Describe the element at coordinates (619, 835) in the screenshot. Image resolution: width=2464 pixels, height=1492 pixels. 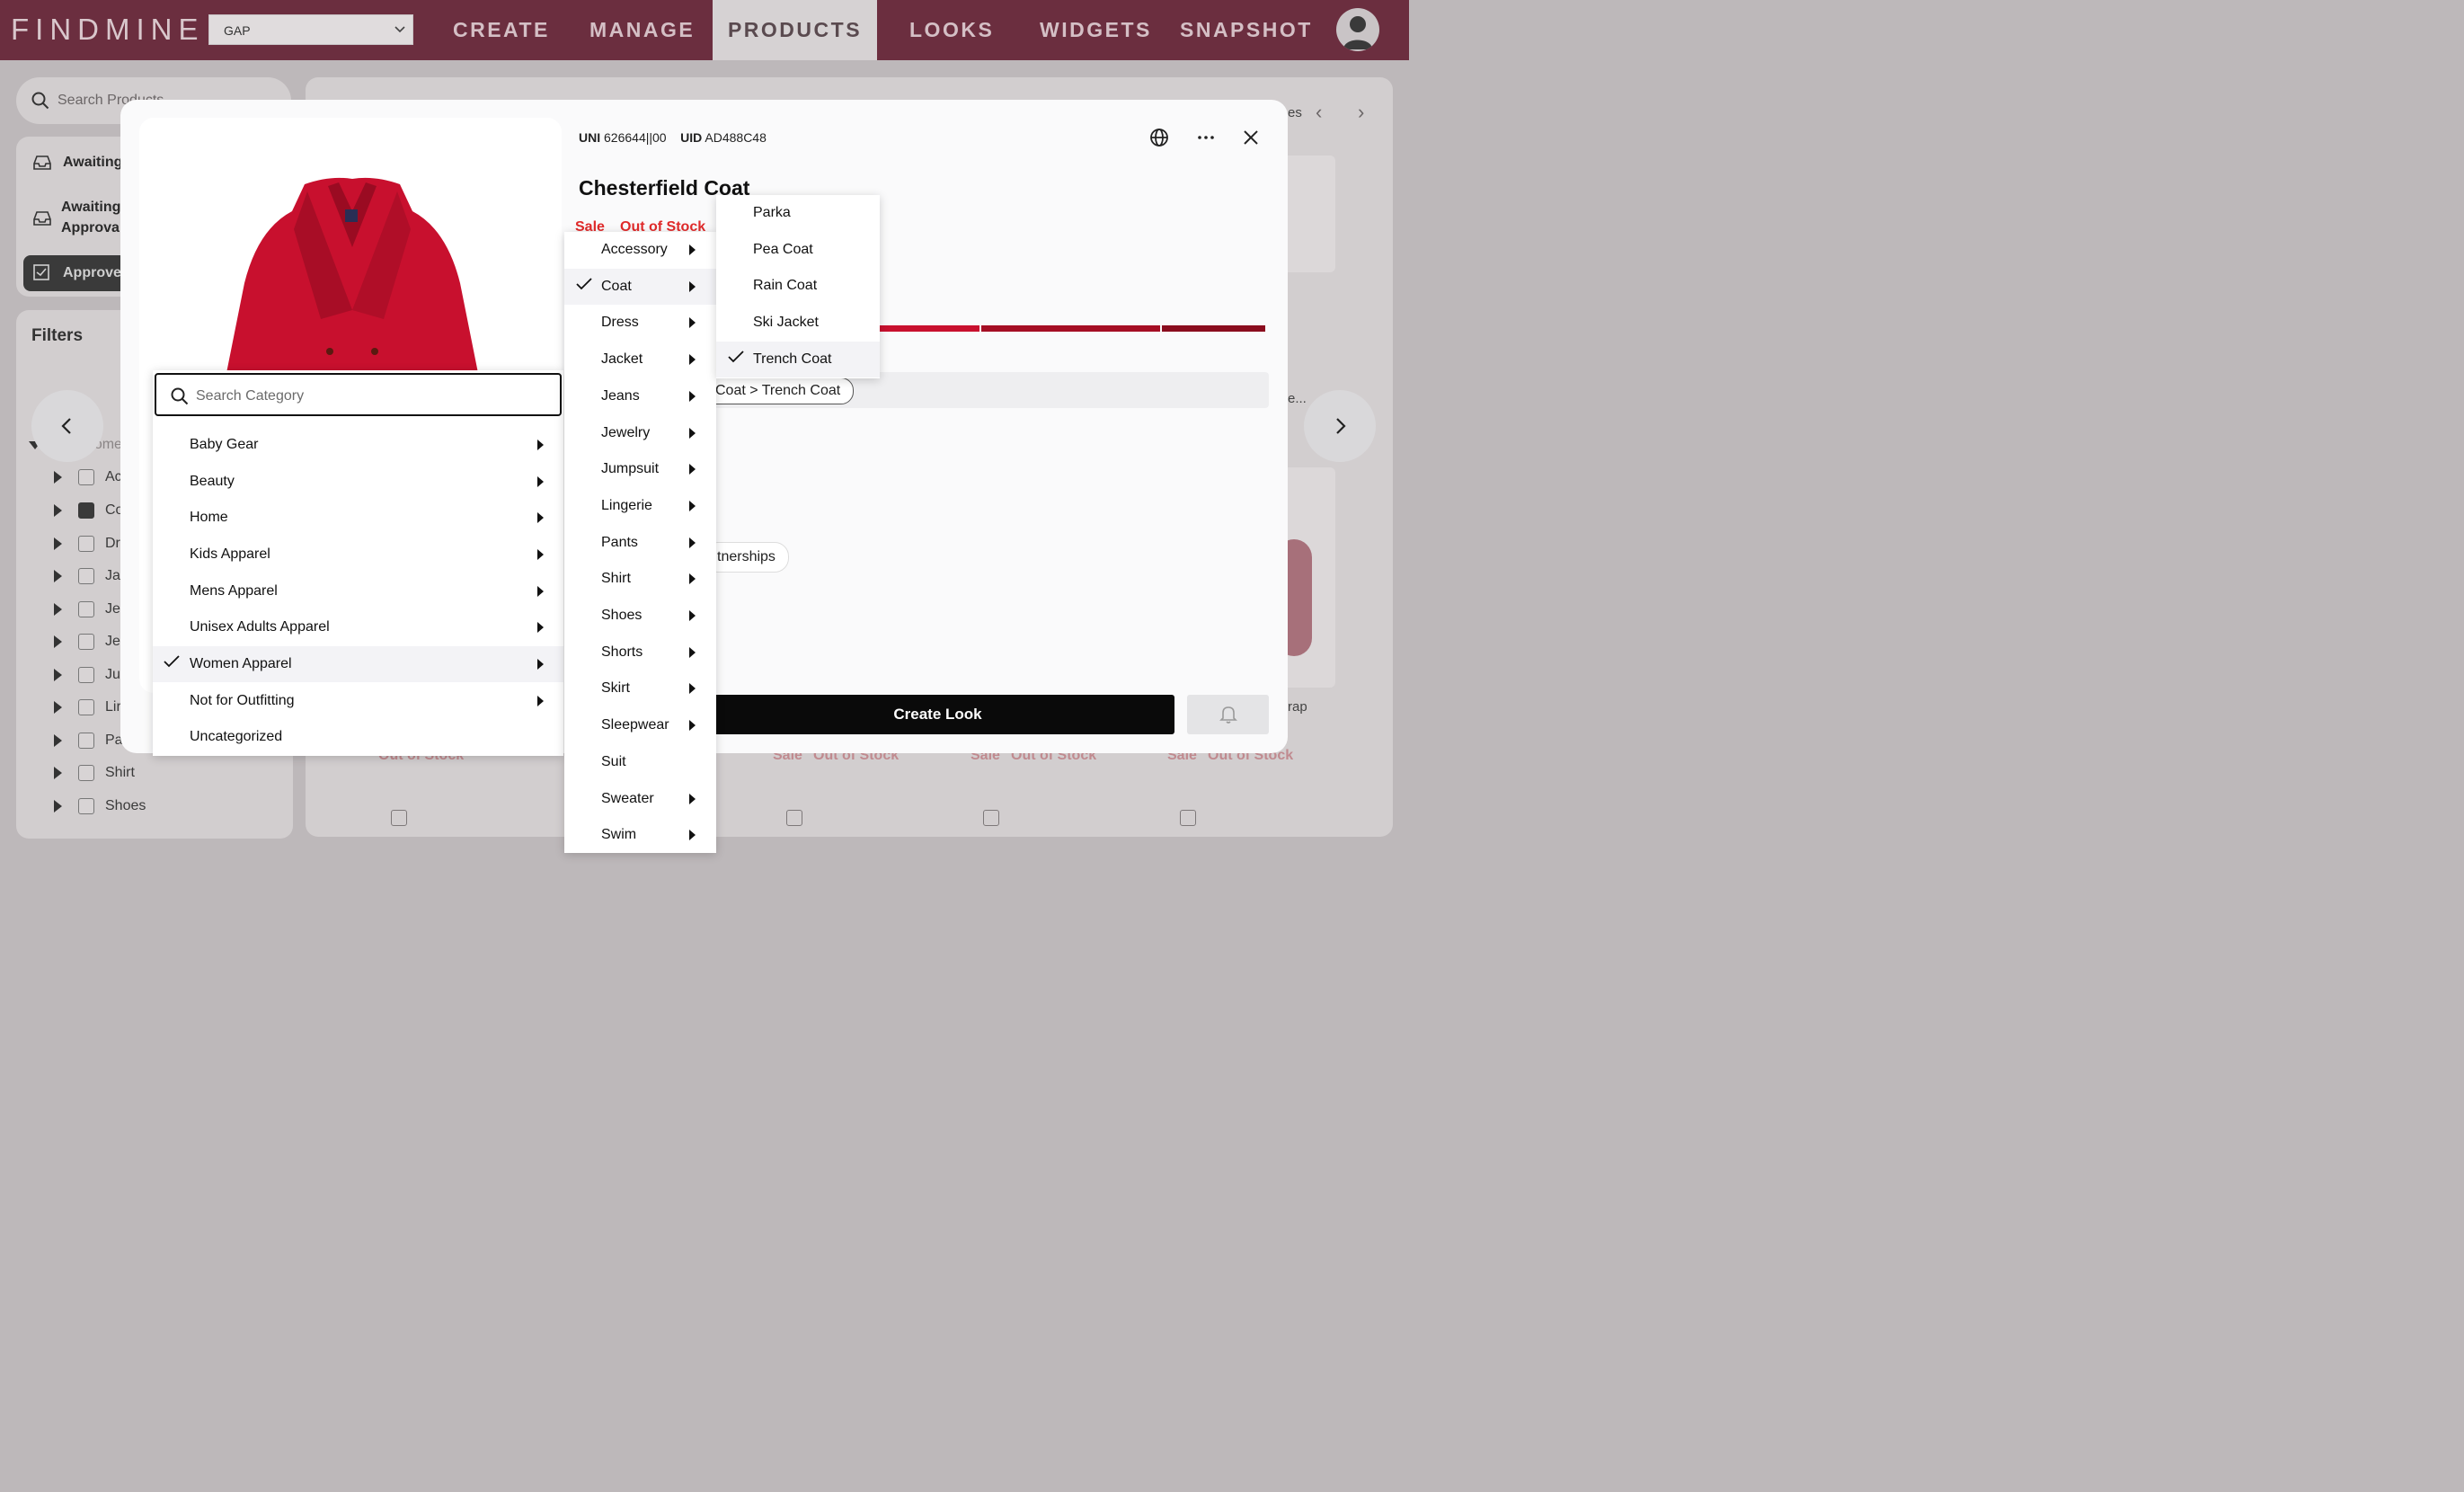
I see `category-item-label: Swim` at that location.